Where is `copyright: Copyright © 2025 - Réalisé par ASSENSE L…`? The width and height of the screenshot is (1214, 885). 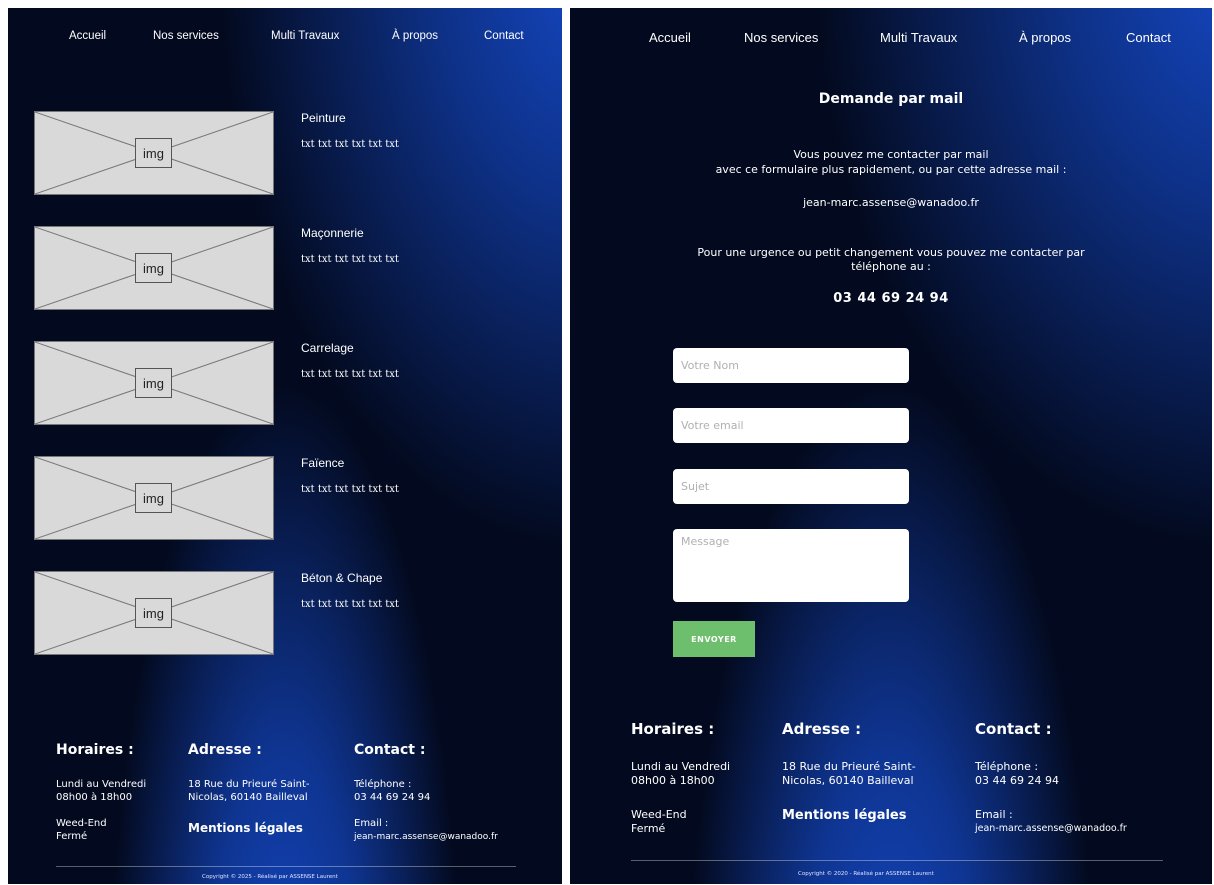 copyright: Copyright © 2025 - Réalisé par ASSENSE L… is located at coordinates (270, 877).